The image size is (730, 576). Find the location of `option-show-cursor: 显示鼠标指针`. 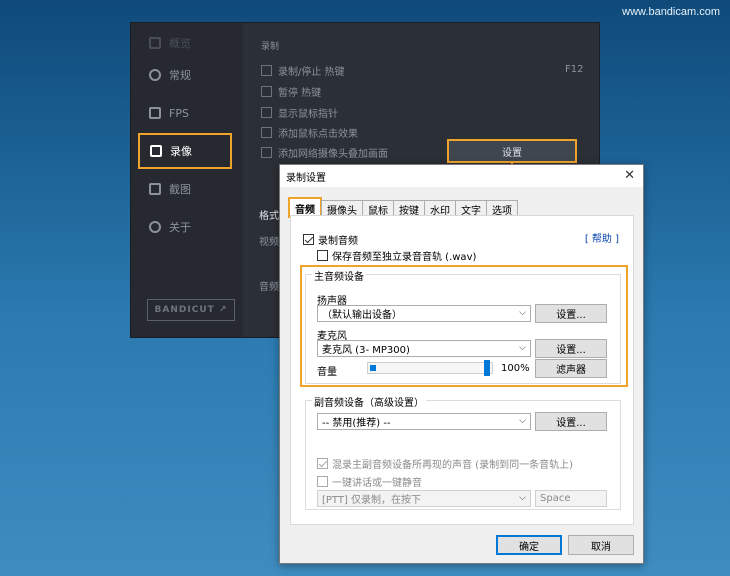

option-show-cursor: 显示鼠标指针 is located at coordinates (299, 112).